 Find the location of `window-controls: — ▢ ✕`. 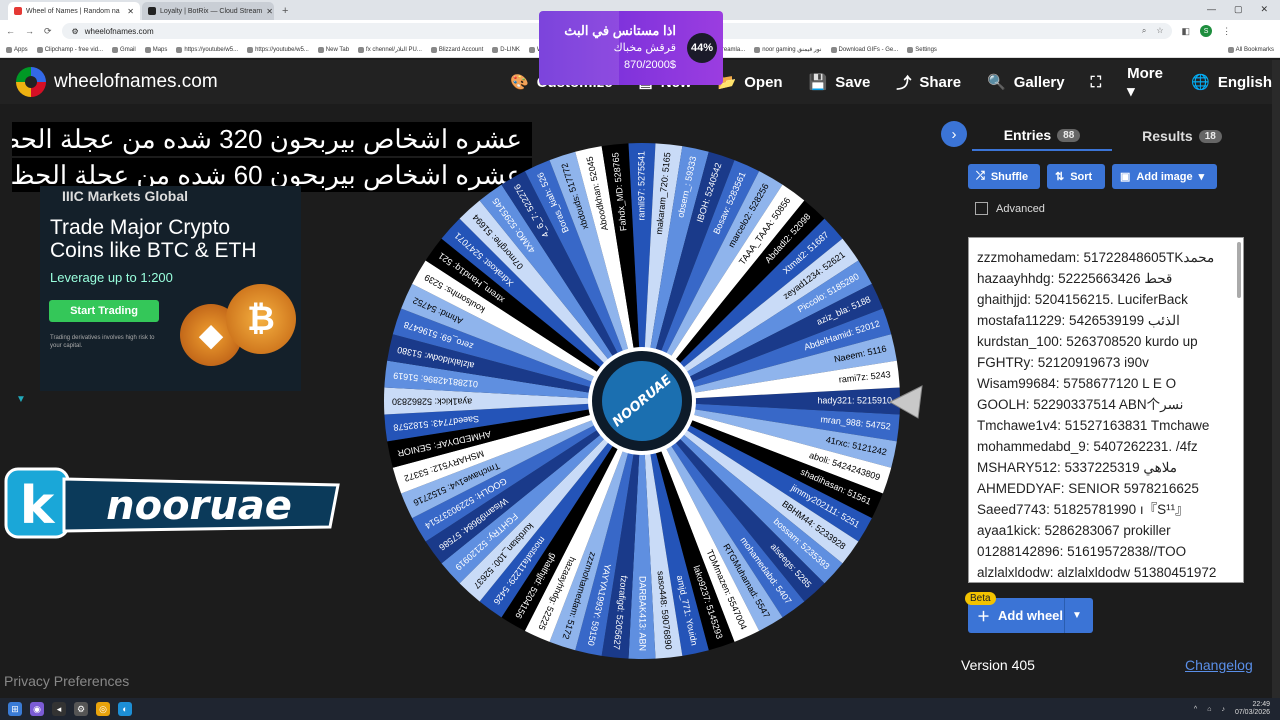

window-controls: — ▢ ✕ is located at coordinates (1237, 12).